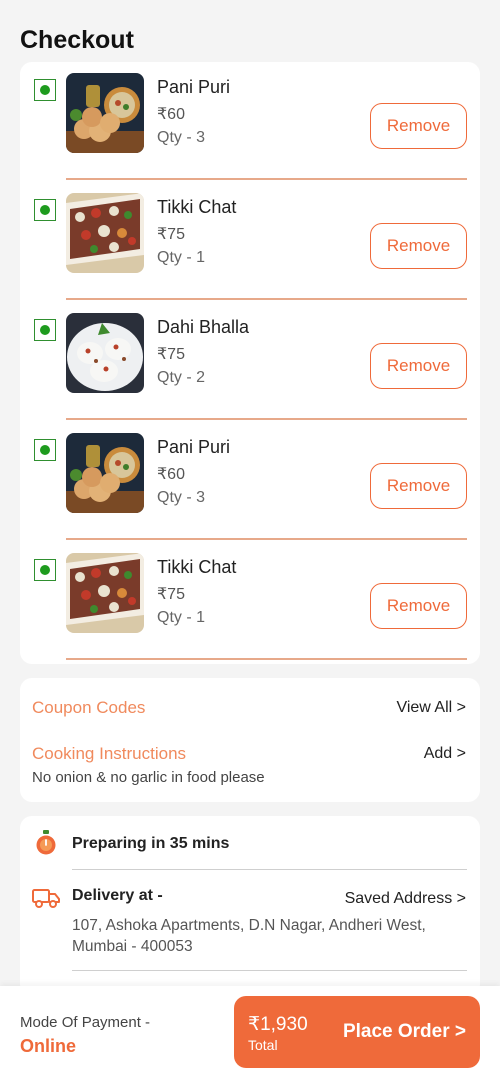  What do you see at coordinates (48, 1046) in the screenshot?
I see `payment-mode-value: Online` at bounding box center [48, 1046].